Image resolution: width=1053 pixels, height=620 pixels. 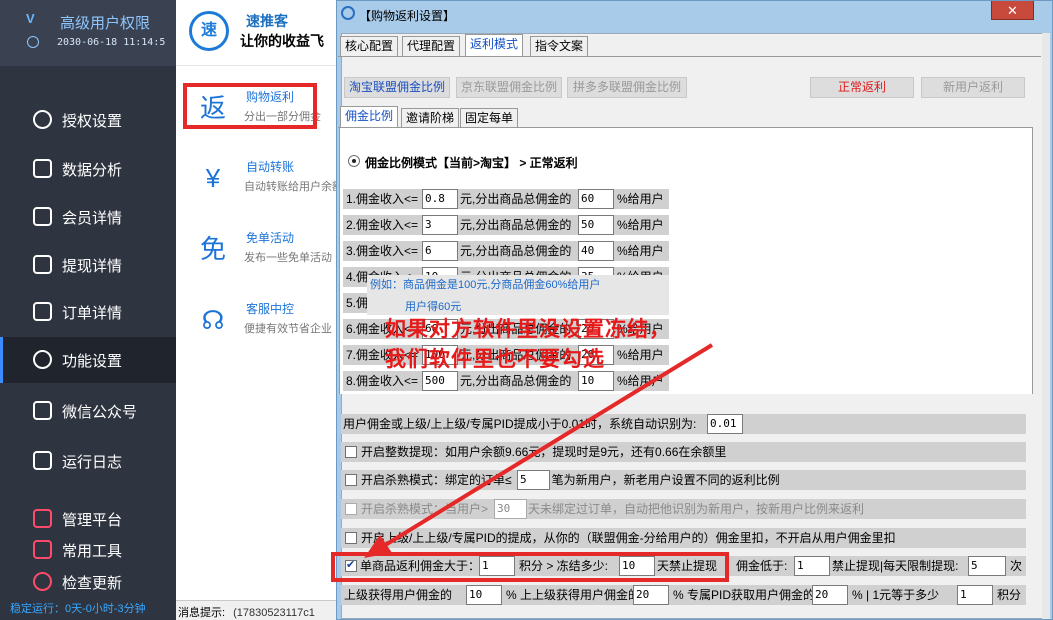 I want to click on daily-limit-input: 5, so click(x=987, y=566).